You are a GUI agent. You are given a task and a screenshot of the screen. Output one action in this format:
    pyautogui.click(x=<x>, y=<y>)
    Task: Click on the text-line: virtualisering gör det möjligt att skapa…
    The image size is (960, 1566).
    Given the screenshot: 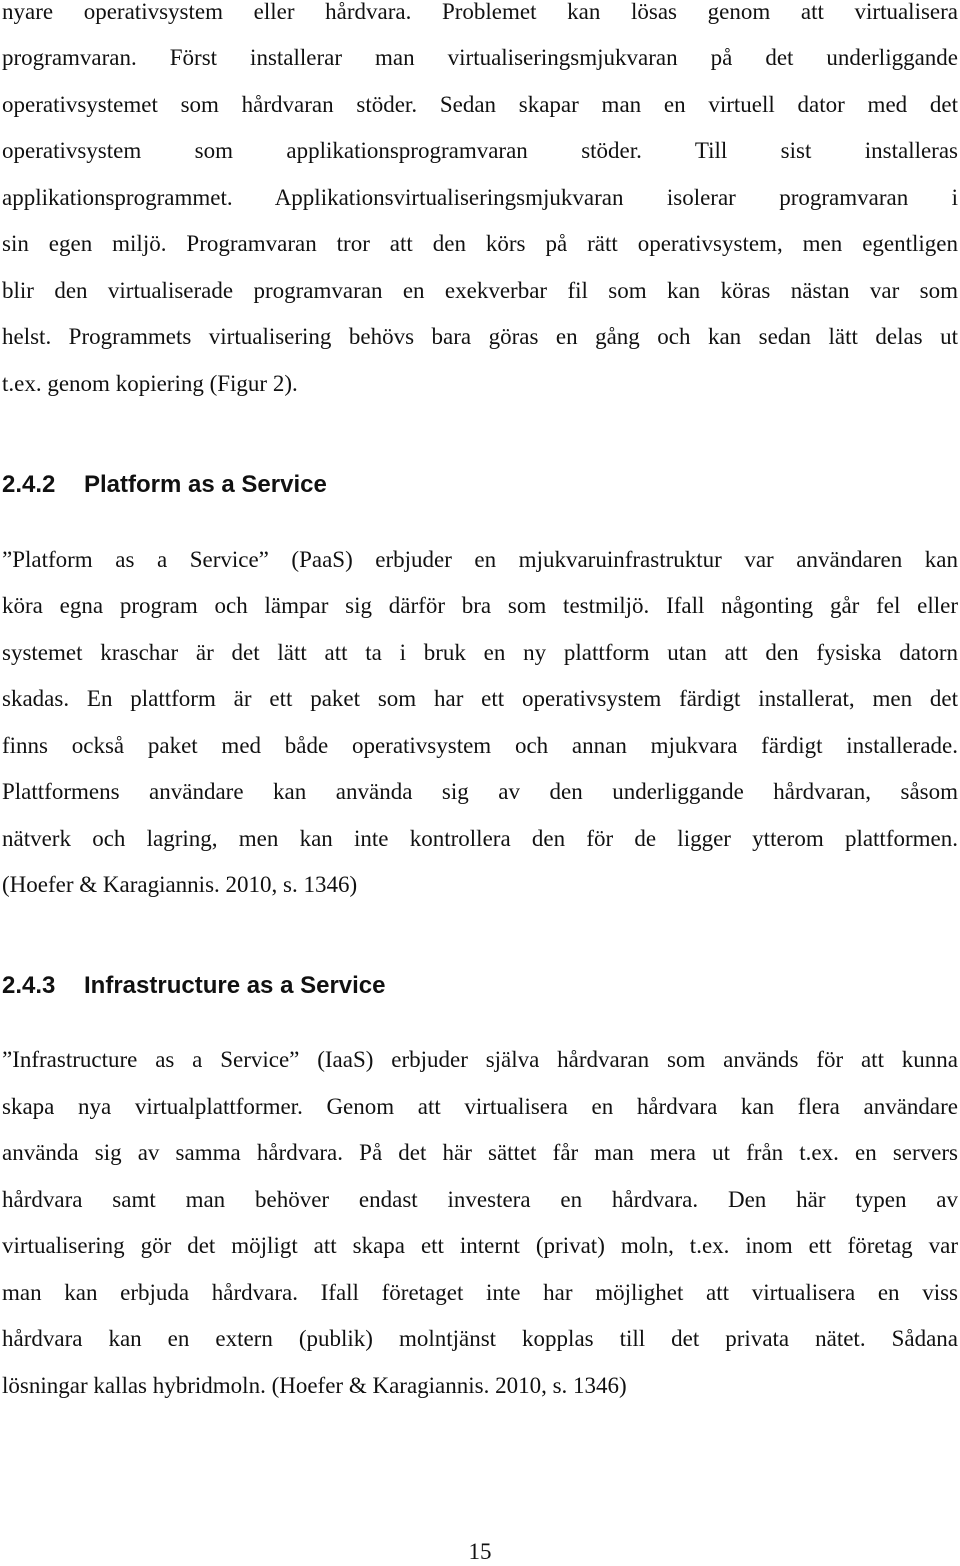 What is the action you would take?
    pyautogui.click(x=480, y=1245)
    